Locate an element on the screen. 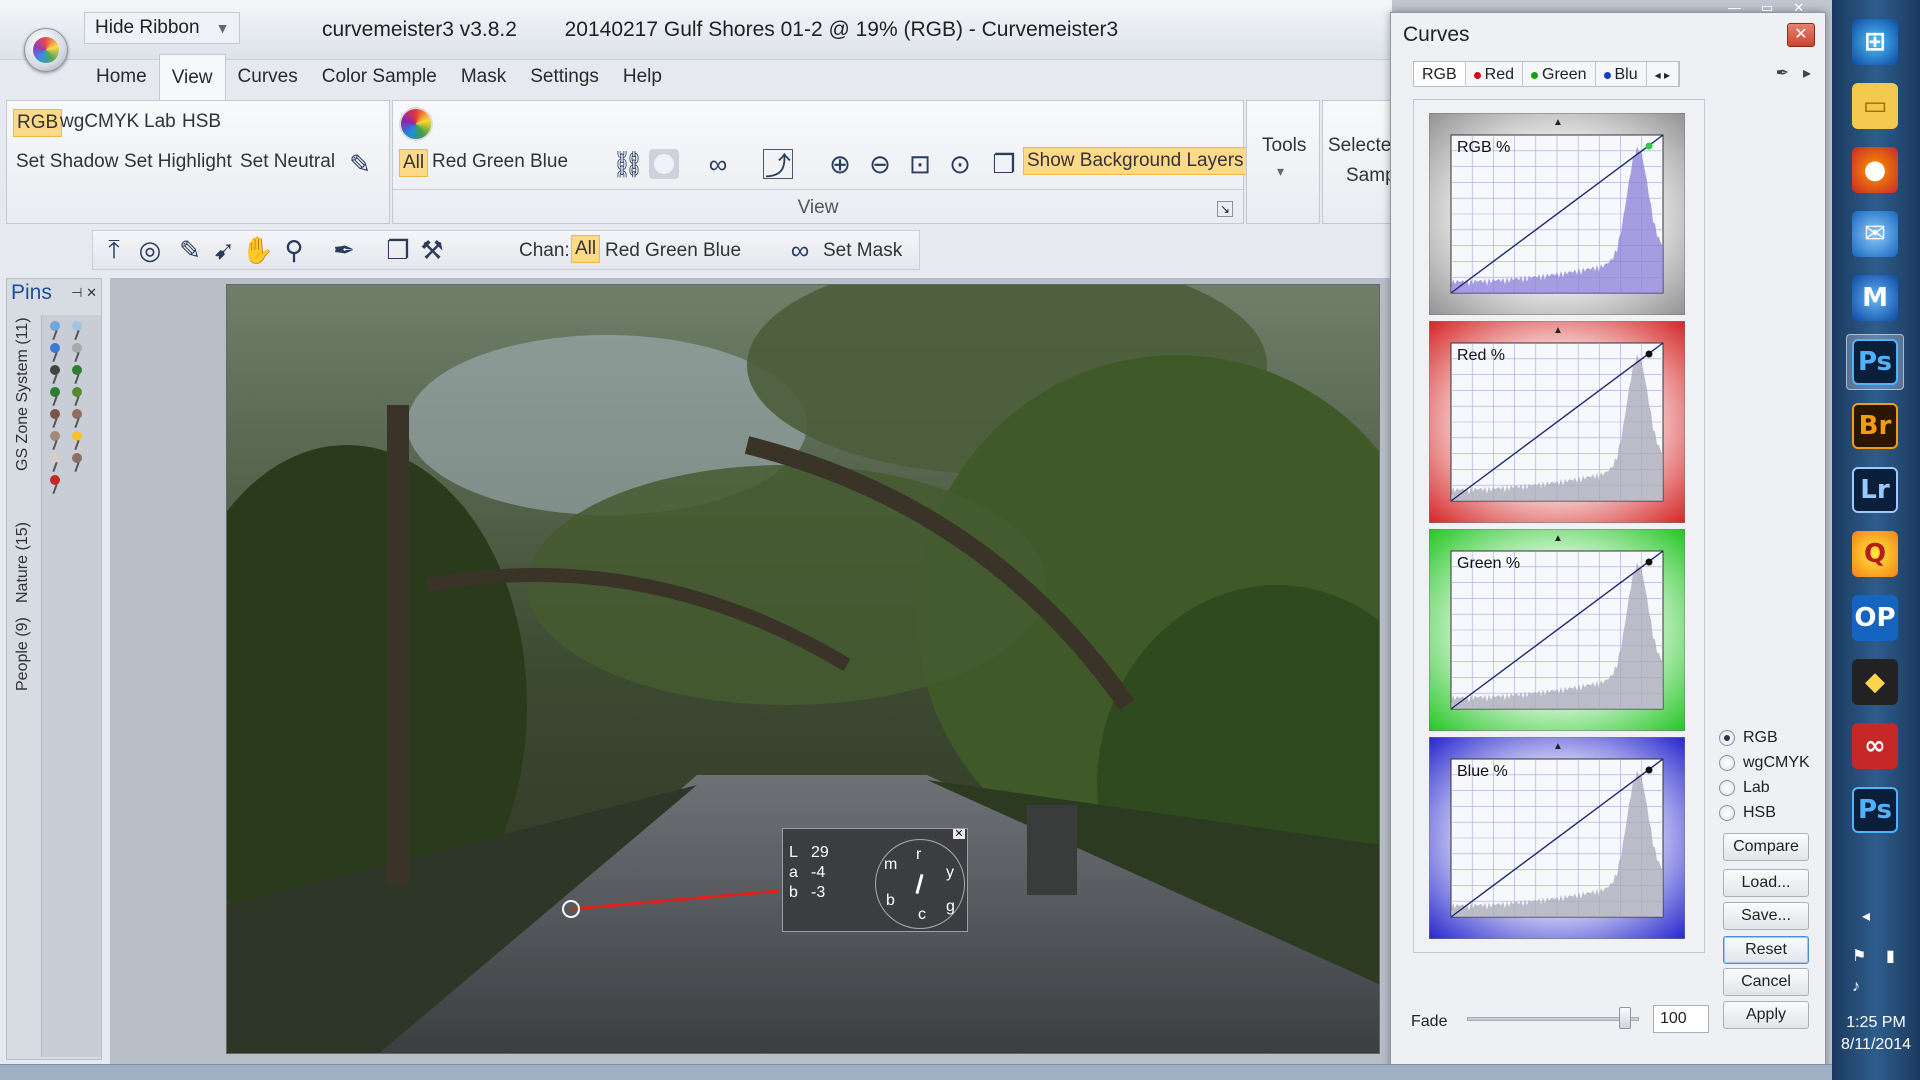 This screenshot has height=1080, width=1920. fade-slider-thumb is located at coordinates (1625, 1018).